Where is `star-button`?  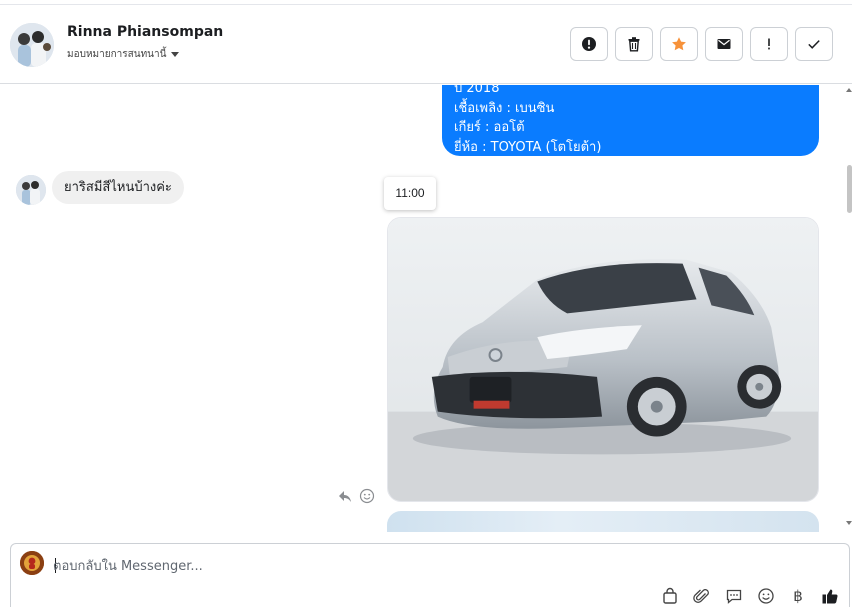 star-button is located at coordinates (679, 44).